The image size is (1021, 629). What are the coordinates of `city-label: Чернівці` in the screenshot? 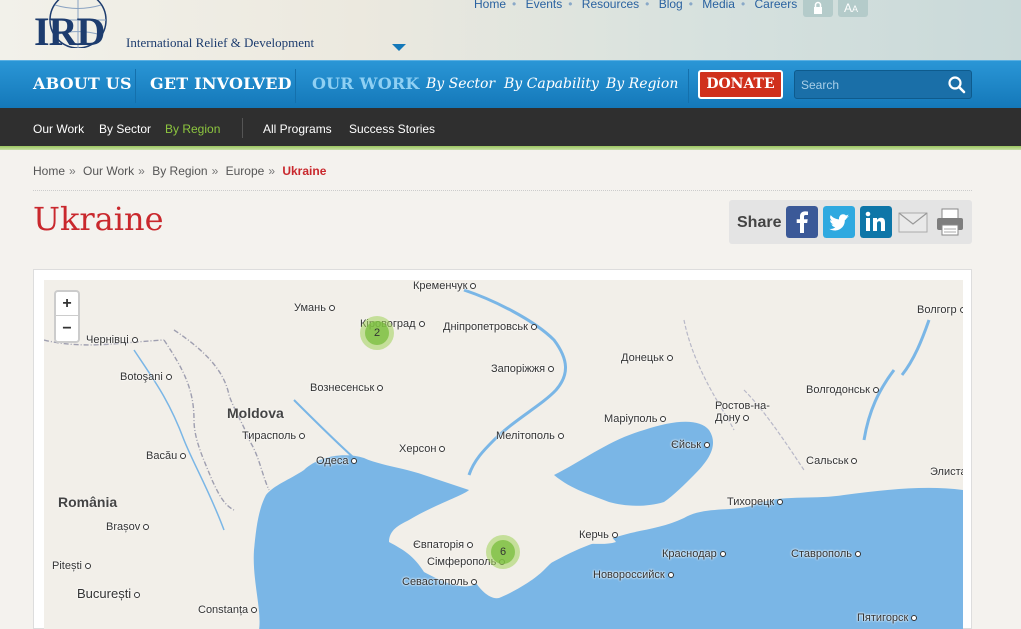 It's located at (112, 340).